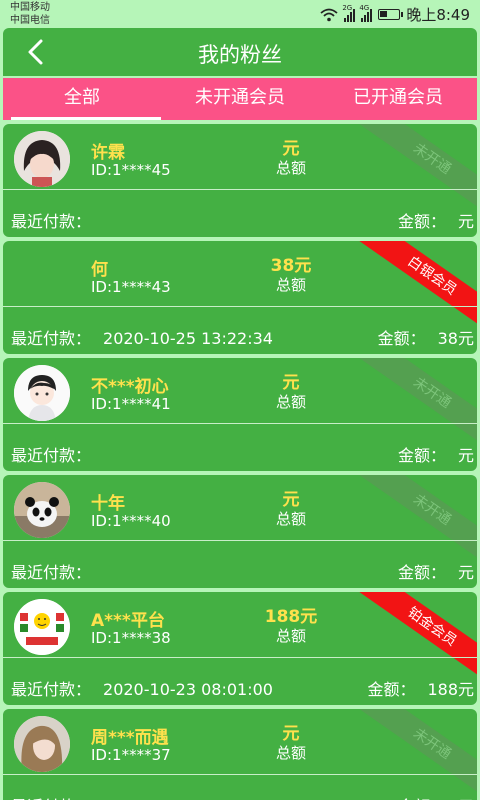 The image size is (480, 800). Describe the element at coordinates (240, 531) in the screenshot. I see `fan-card: 十年 ID:1****40 元 总额 未开通 最近付款： 金额： 元` at that location.